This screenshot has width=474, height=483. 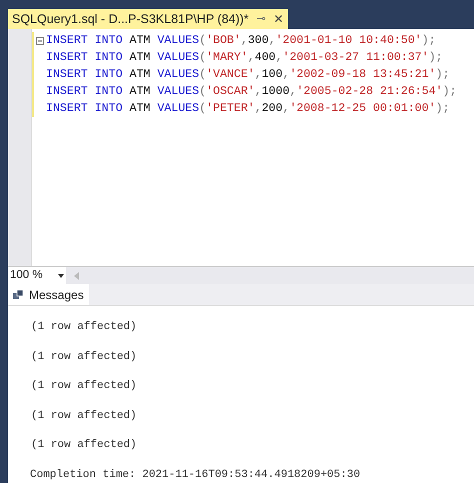 I want to click on code-line: INSERT INTO ATM VALUES('PETER',200,'2008-12-25 00:01:00');, so click(x=248, y=108).